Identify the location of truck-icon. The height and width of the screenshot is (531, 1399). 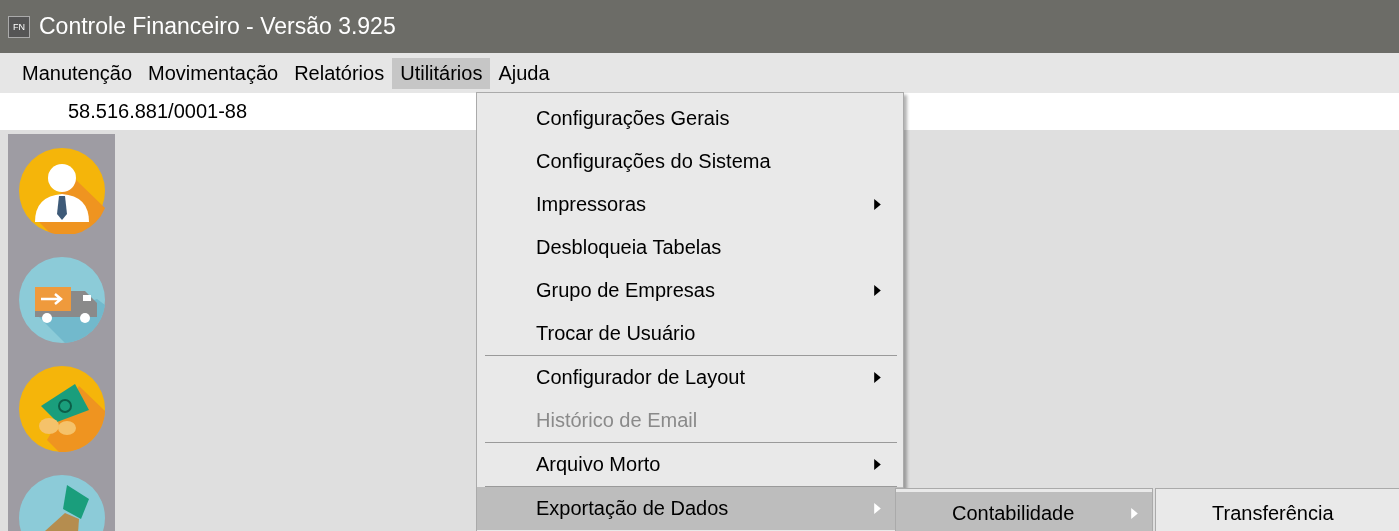
(61, 300).